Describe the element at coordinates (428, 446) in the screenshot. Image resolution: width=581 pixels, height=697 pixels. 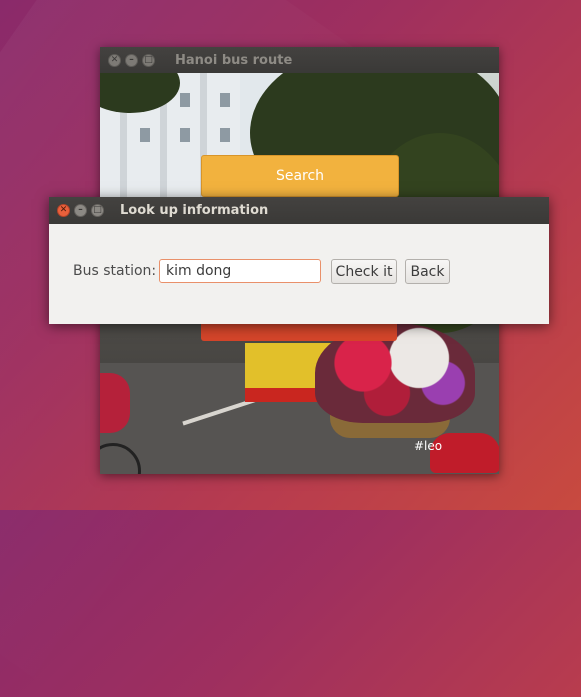
I see `photo-watermark: #leo` at that location.